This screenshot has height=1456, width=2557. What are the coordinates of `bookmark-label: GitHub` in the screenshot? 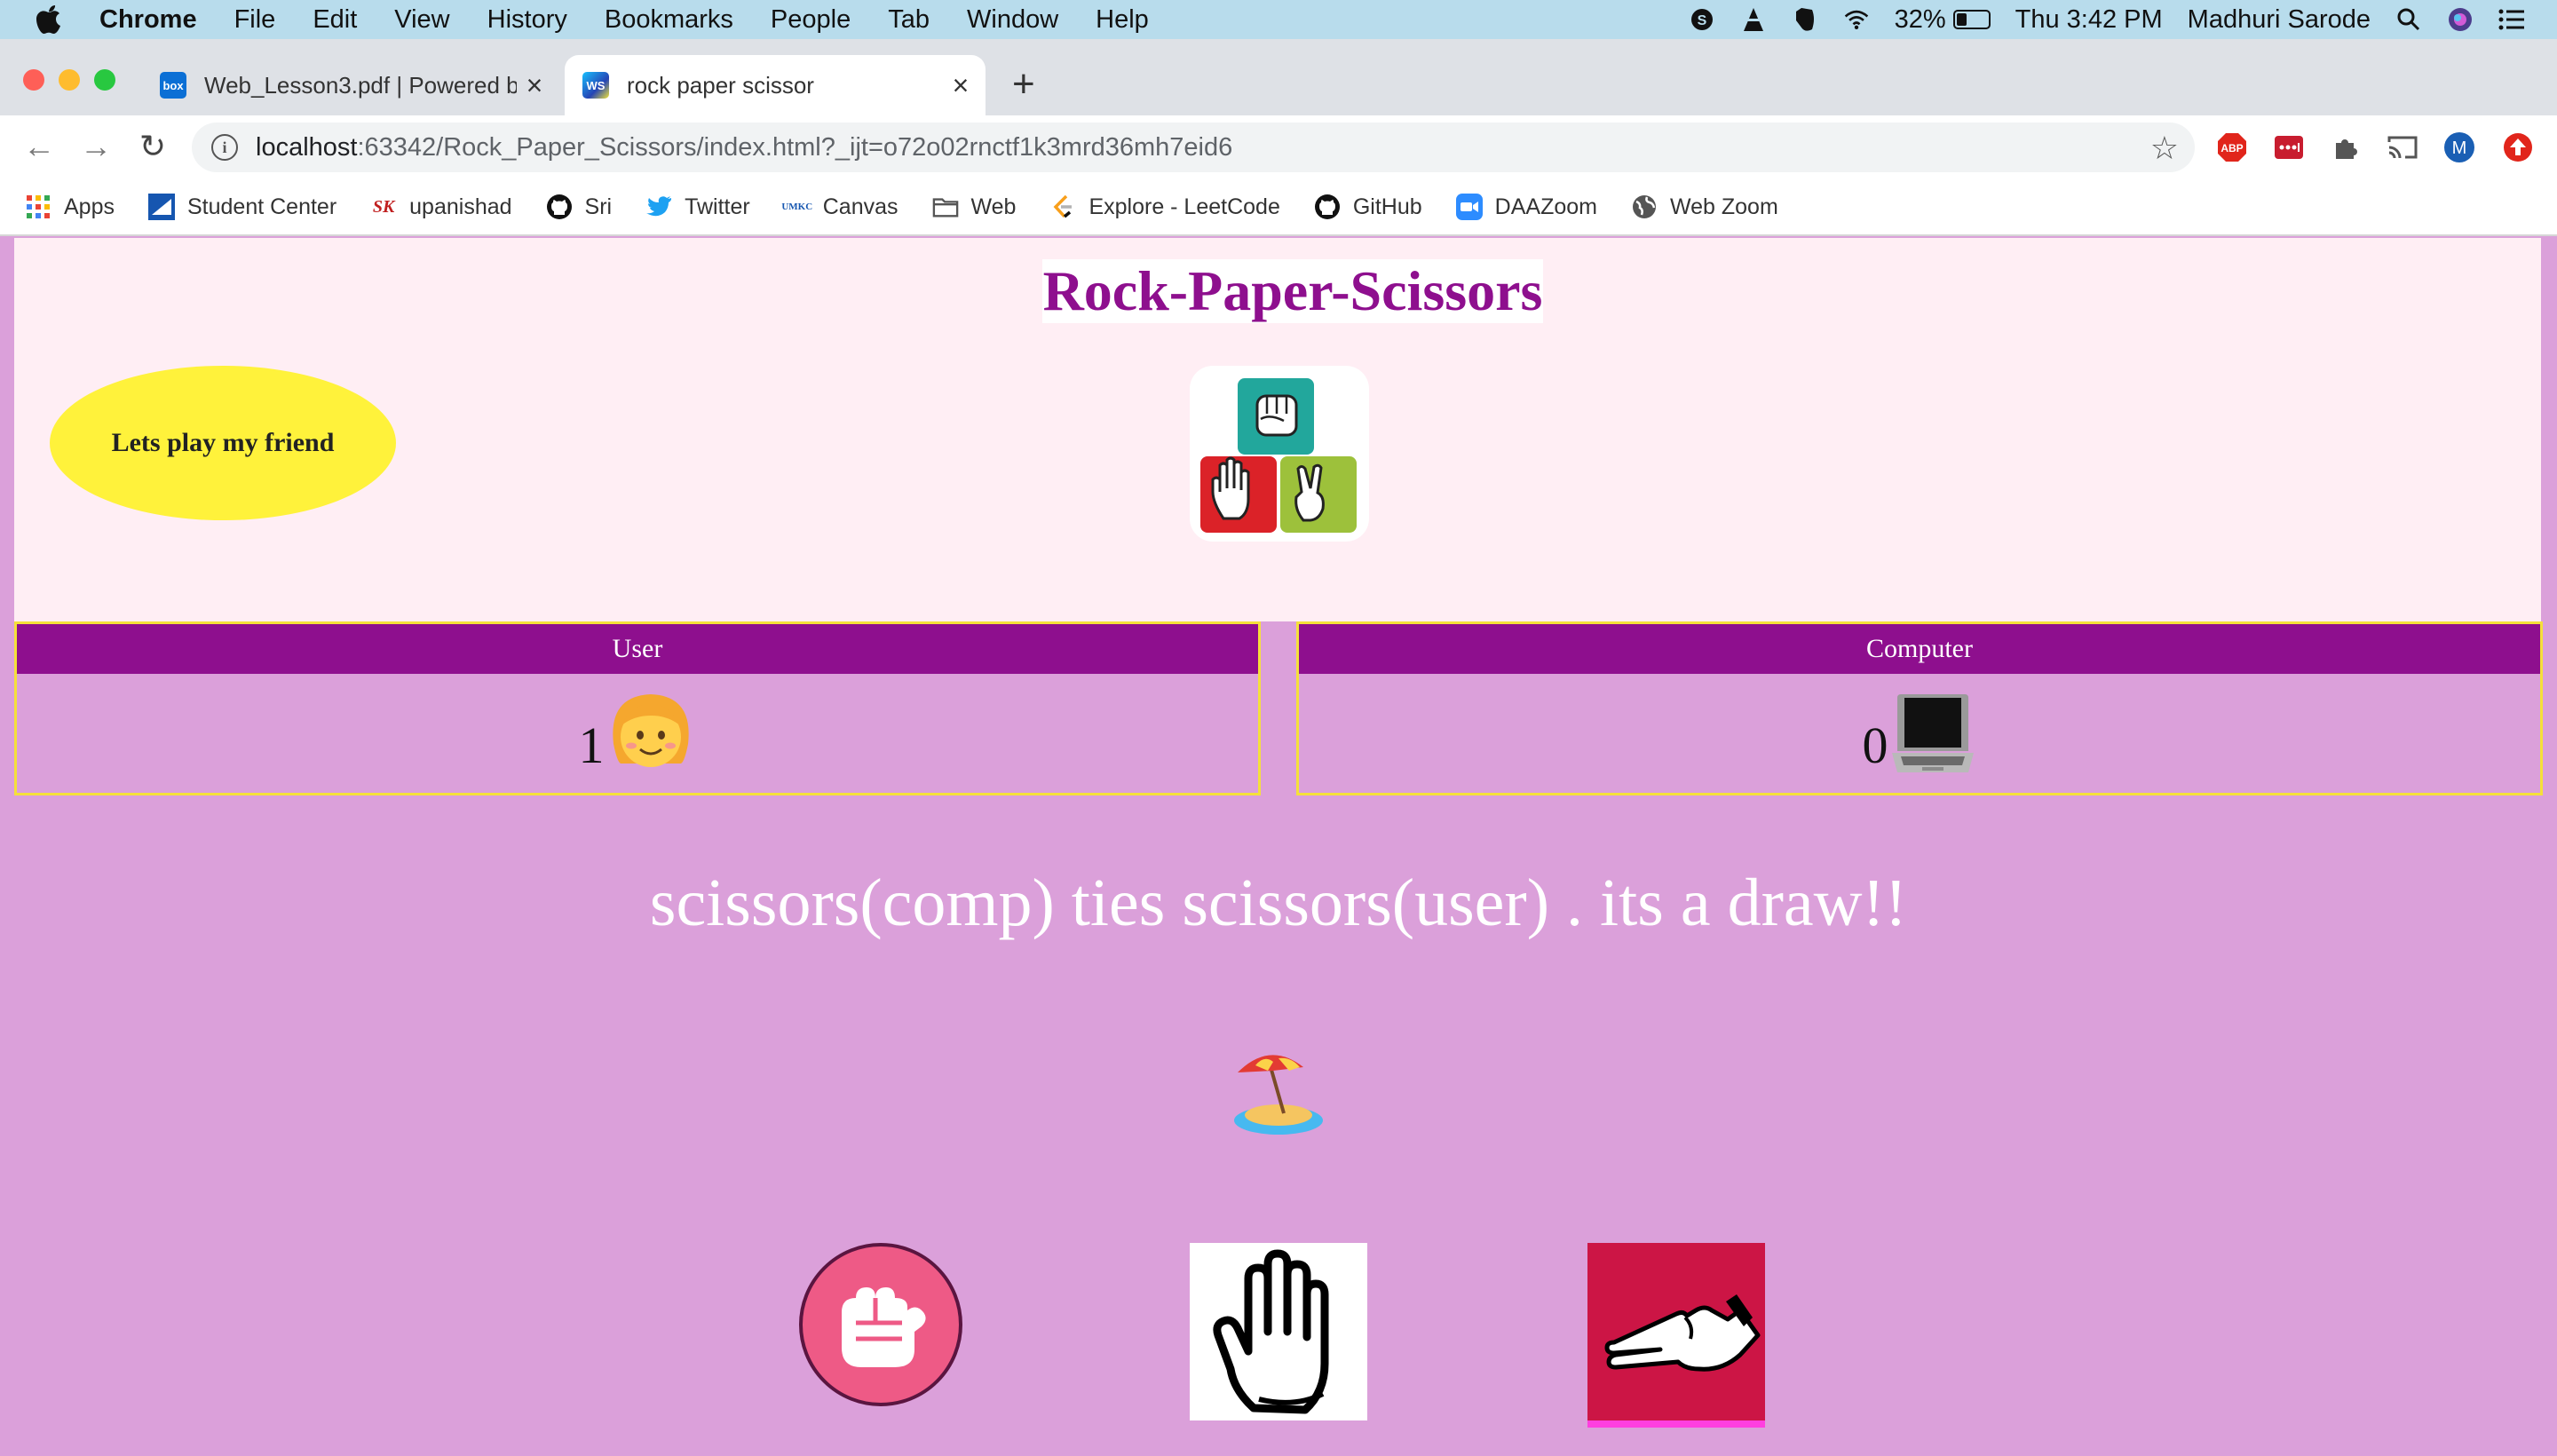 It's located at (1387, 206).